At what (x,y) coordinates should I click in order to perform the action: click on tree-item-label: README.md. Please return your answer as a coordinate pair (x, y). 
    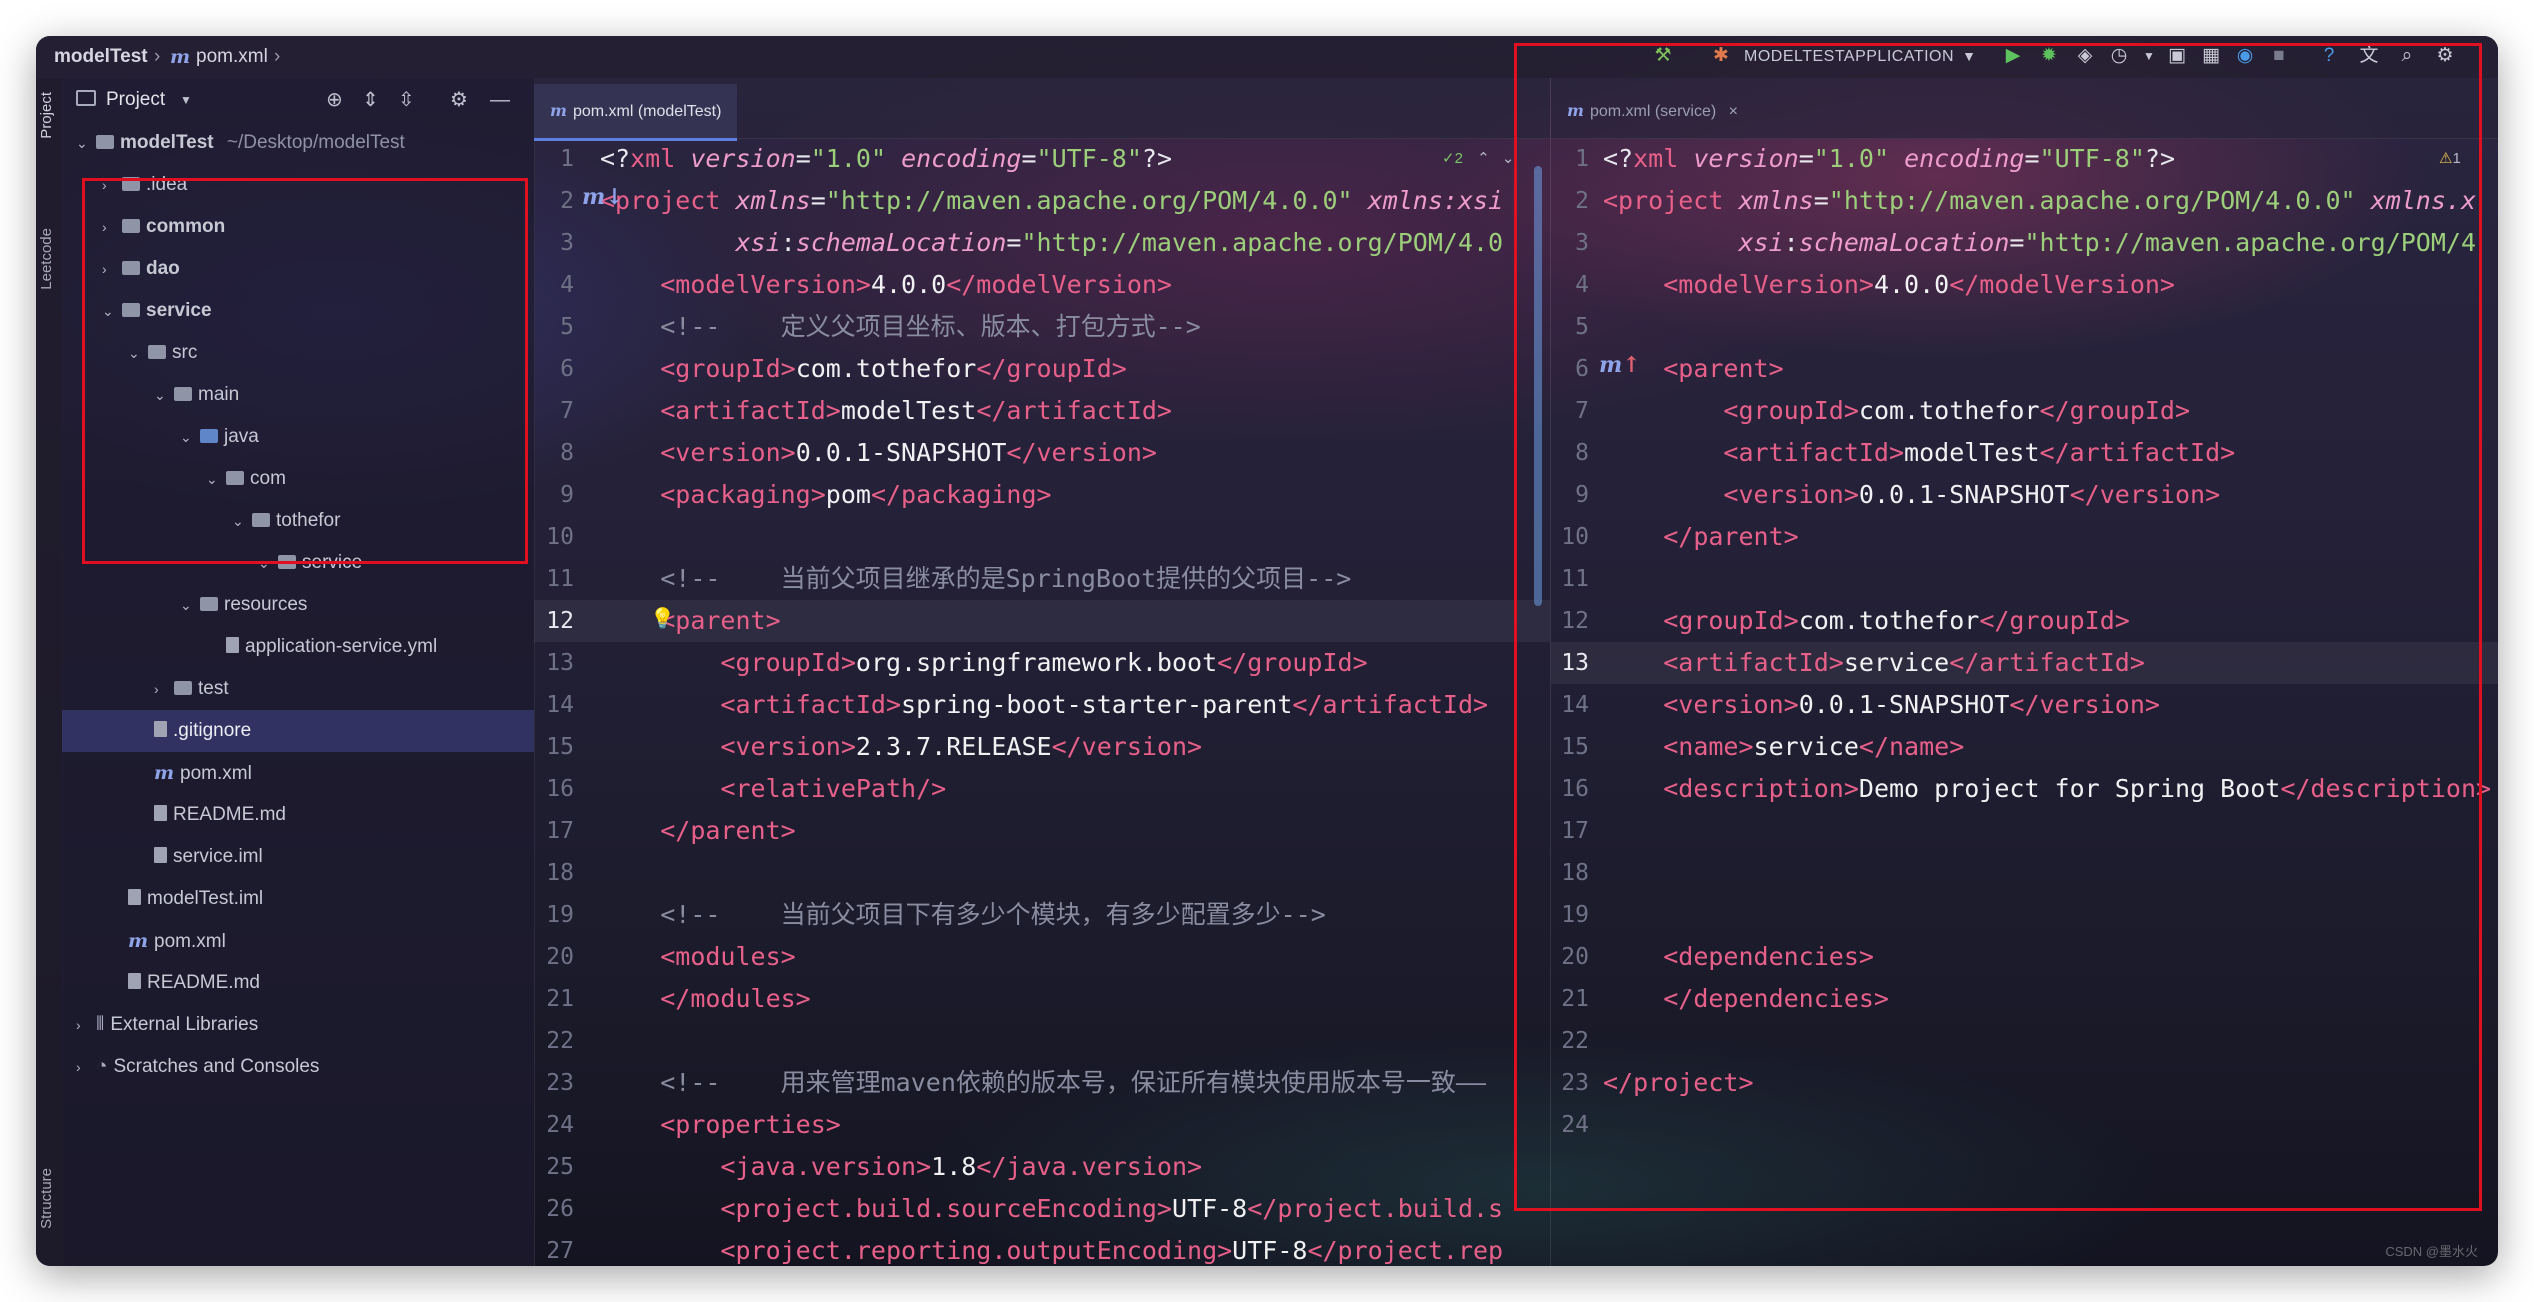
    Looking at the image, I should click on (203, 982).